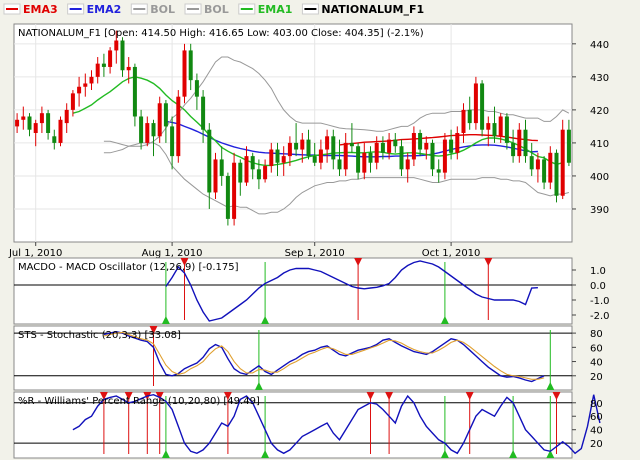 The height and width of the screenshot is (460, 640). Describe the element at coordinates (598, 271) in the screenshot. I see `y-tick-label: 1.0` at that location.